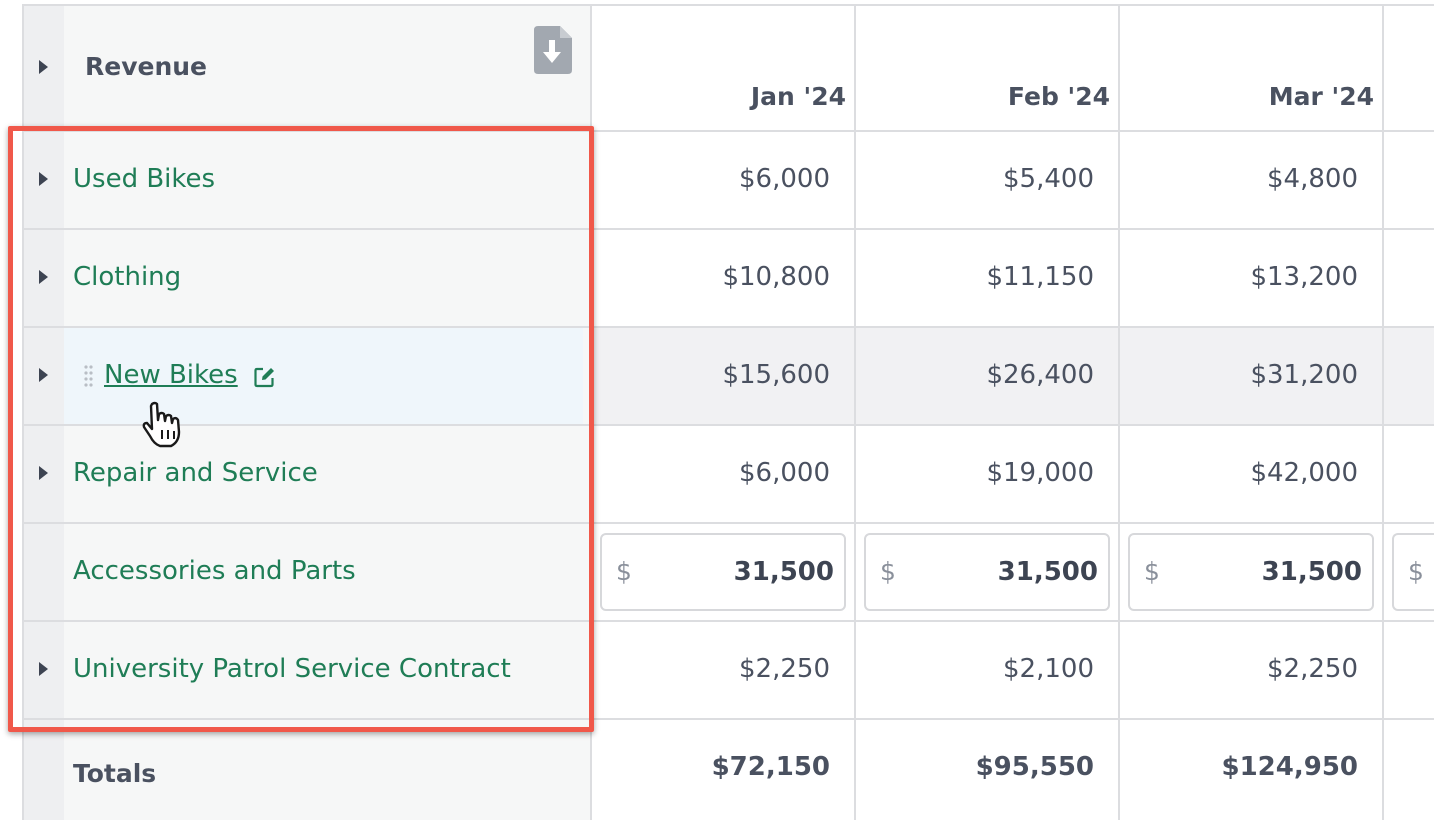  Describe the element at coordinates (1312, 179) in the screenshot. I see `cell-value: $4,800` at that location.